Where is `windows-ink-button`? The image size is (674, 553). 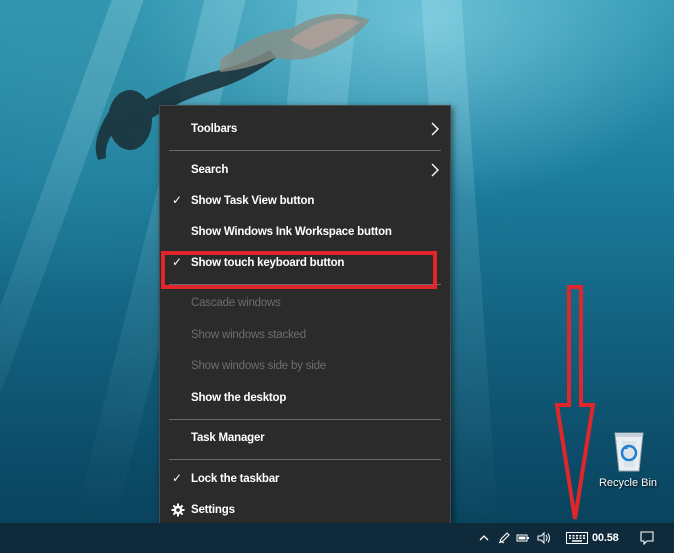 windows-ink-button is located at coordinates (504, 538).